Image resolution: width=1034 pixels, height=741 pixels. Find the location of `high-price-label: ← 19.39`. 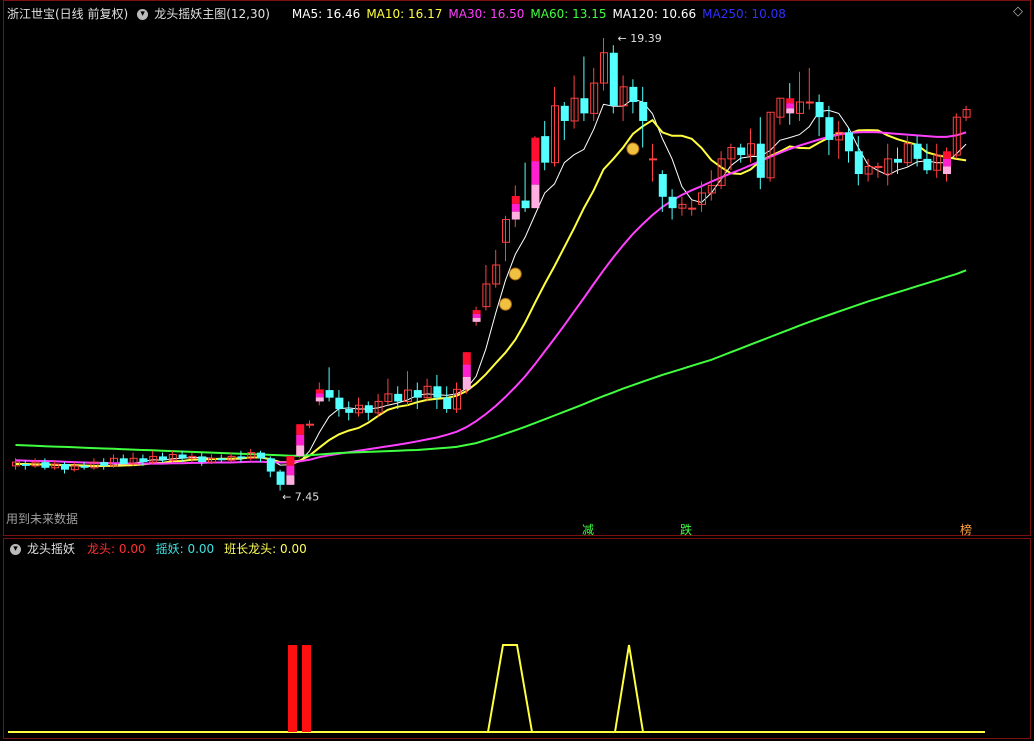

high-price-label: ← 19.39 is located at coordinates (640, 38).